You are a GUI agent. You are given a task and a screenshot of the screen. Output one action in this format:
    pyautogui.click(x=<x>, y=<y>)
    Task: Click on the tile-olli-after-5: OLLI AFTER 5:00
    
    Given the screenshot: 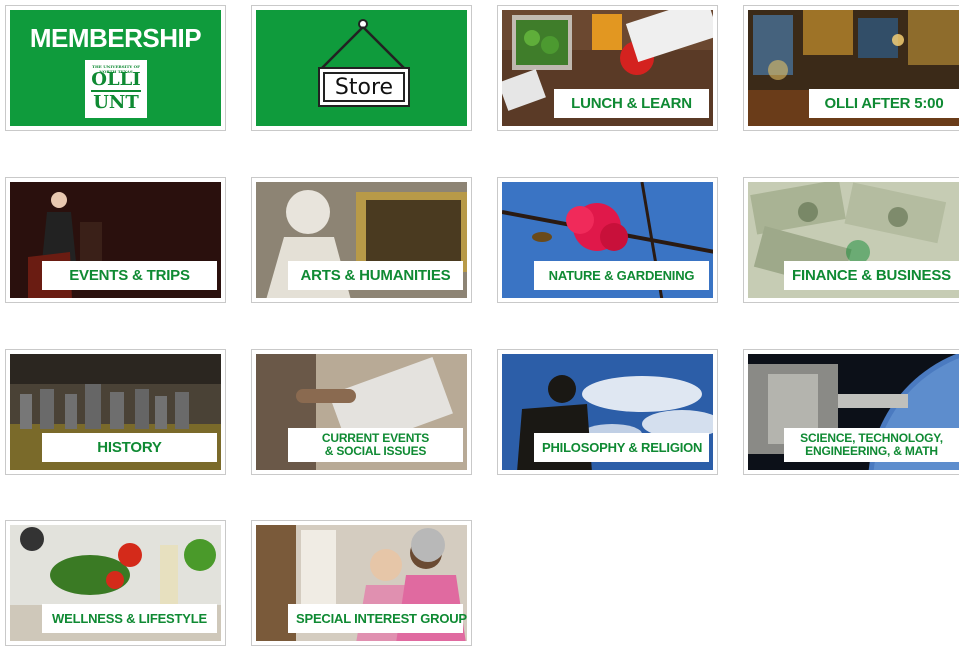 What is the action you would take?
    pyautogui.click(x=851, y=68)
    